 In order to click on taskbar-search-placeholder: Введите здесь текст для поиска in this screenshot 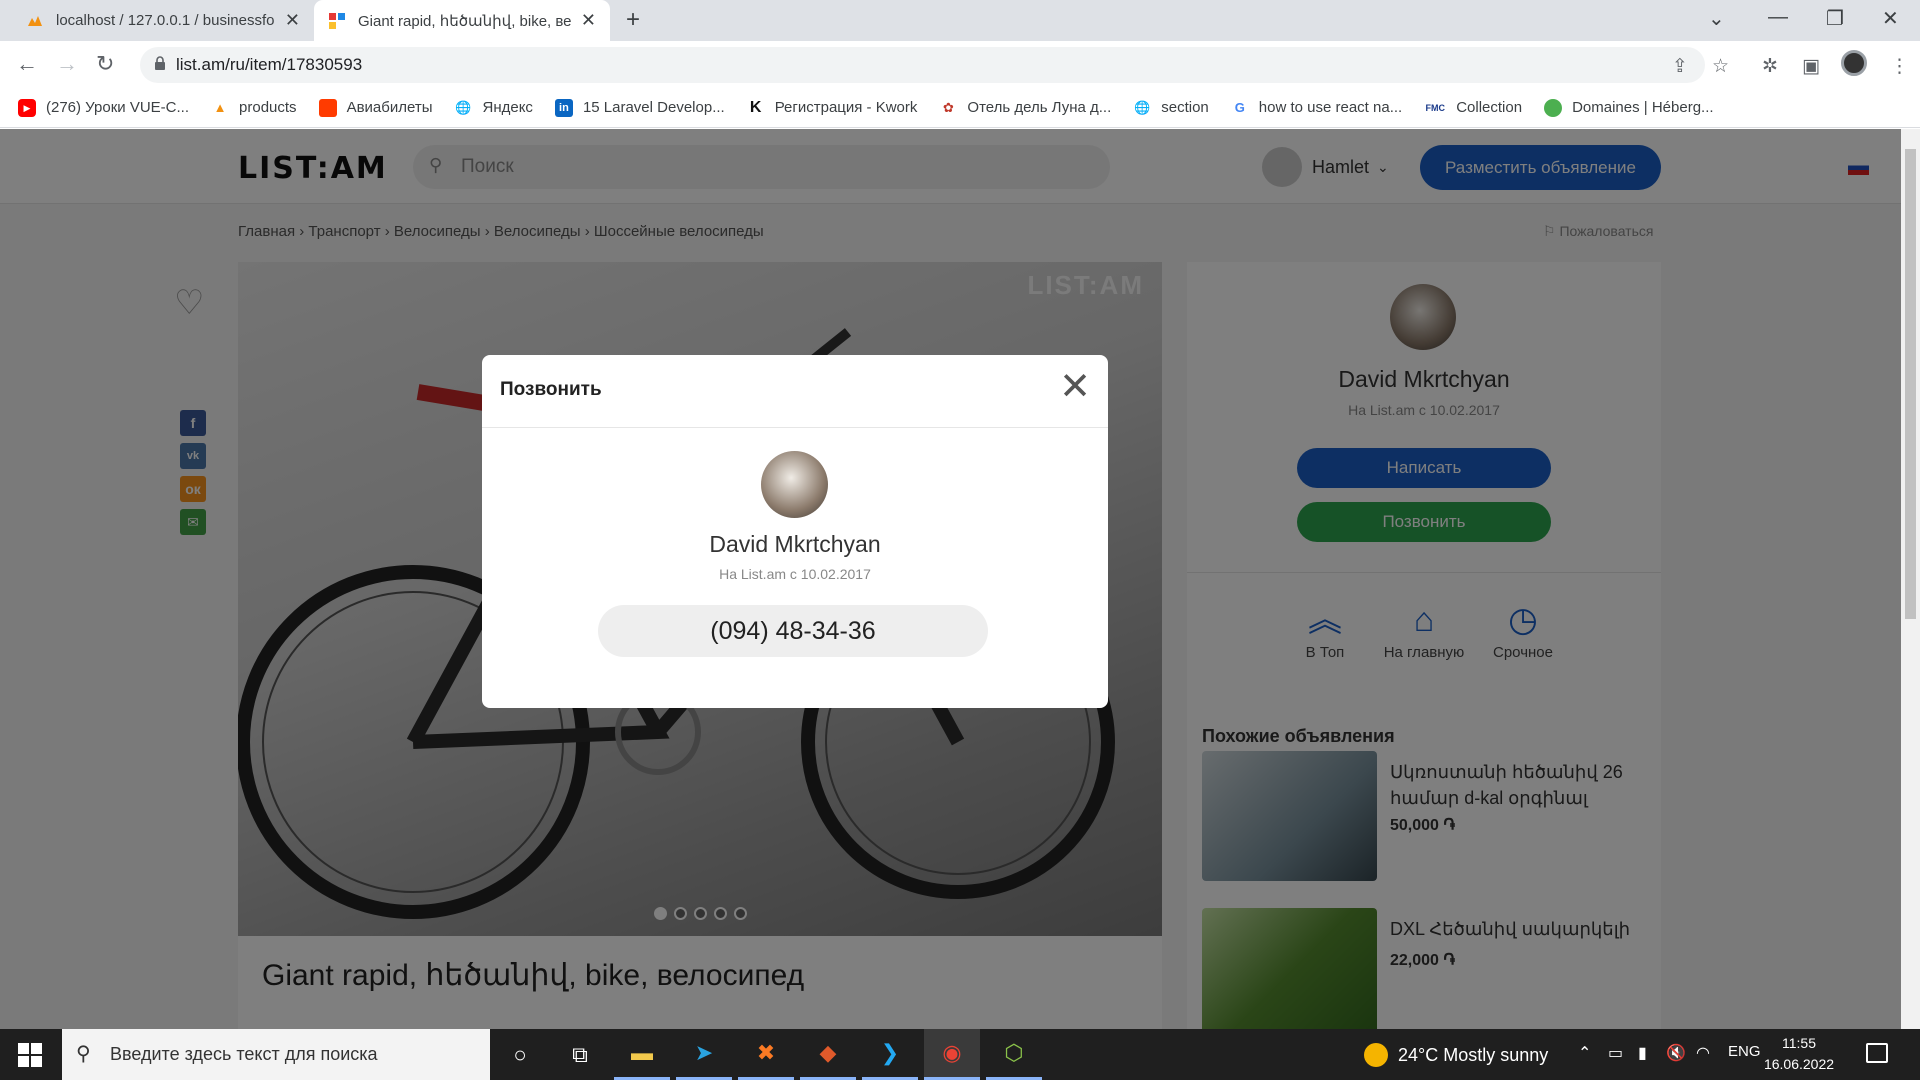, I will do `click(244, 1054)`.